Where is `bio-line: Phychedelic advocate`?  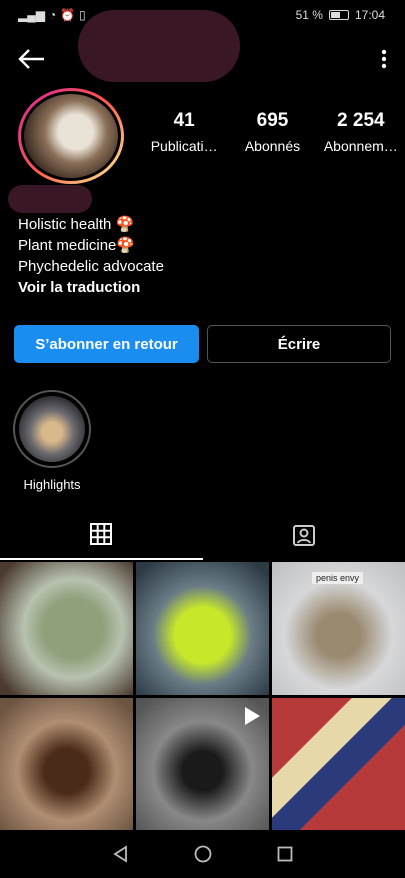 bio-line: Phychedelic advocate is located at coordinates (91, 266).